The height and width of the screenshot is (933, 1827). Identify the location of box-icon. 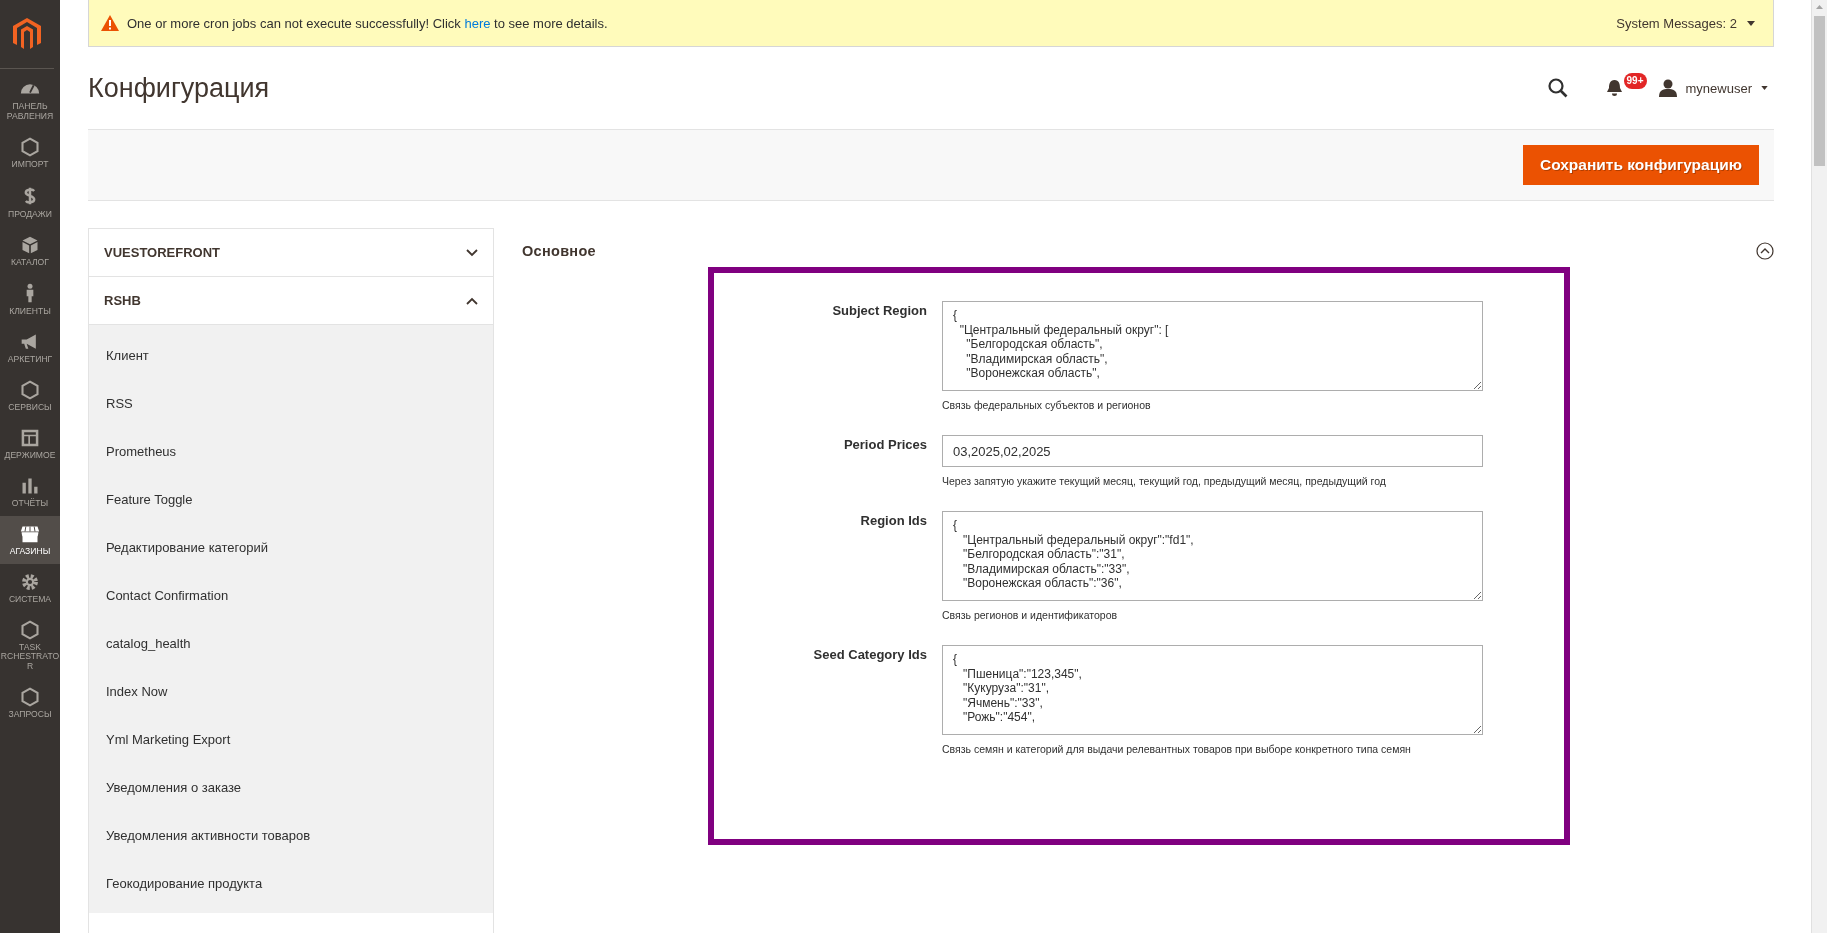
(30, 244).